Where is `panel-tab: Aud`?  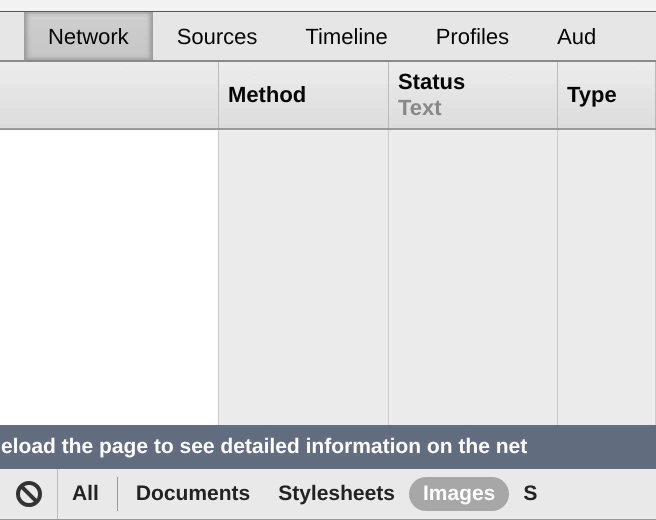
panel-tab: Aud is located at coordinates (576, 36).